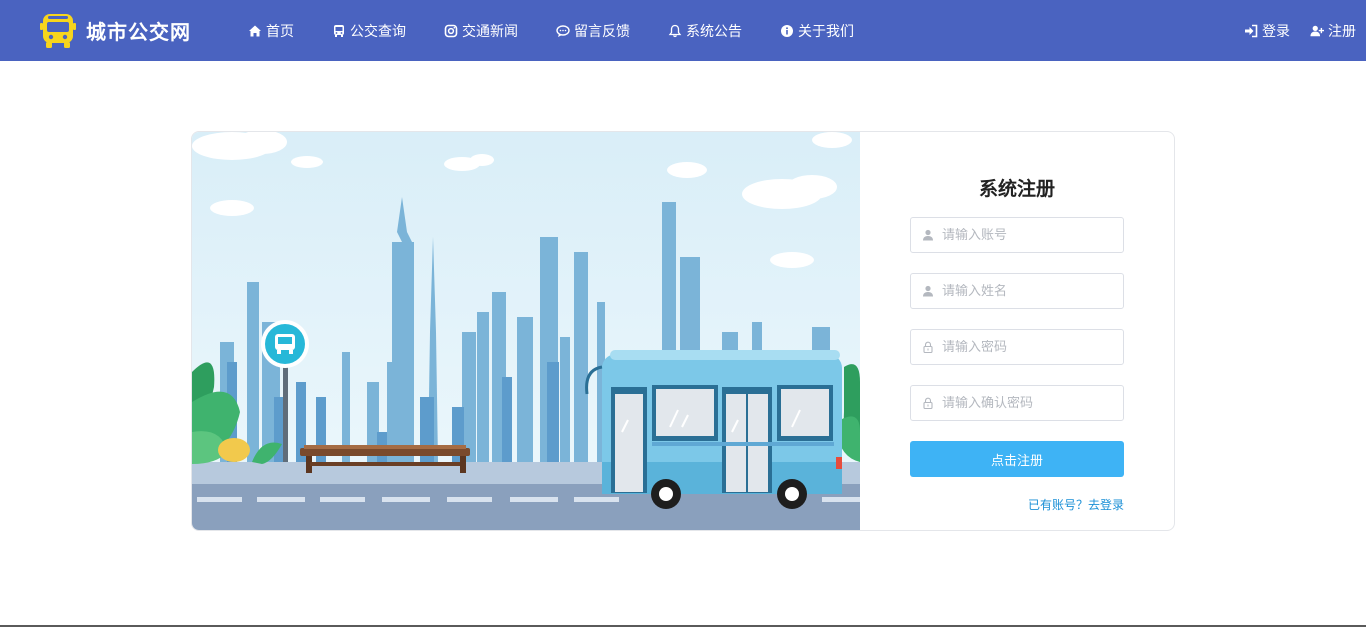  Describe the element at coordinates (138, 32) in the screenshot. I see `brand-name: 城市公交网` at that location.